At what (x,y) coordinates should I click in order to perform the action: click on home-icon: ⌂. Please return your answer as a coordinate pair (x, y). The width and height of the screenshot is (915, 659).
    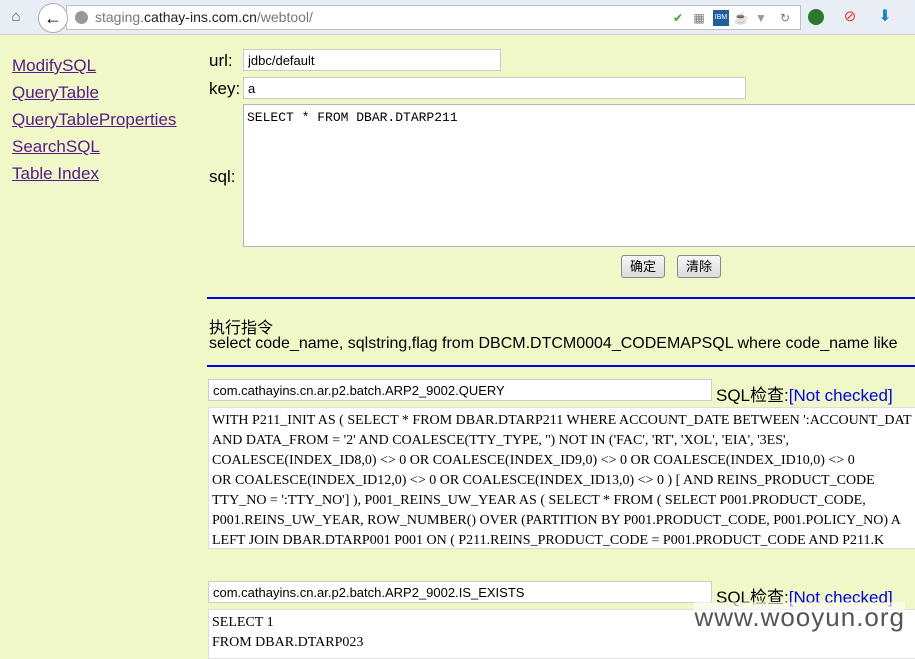
    Looking at the image, I should click on (16, 17).